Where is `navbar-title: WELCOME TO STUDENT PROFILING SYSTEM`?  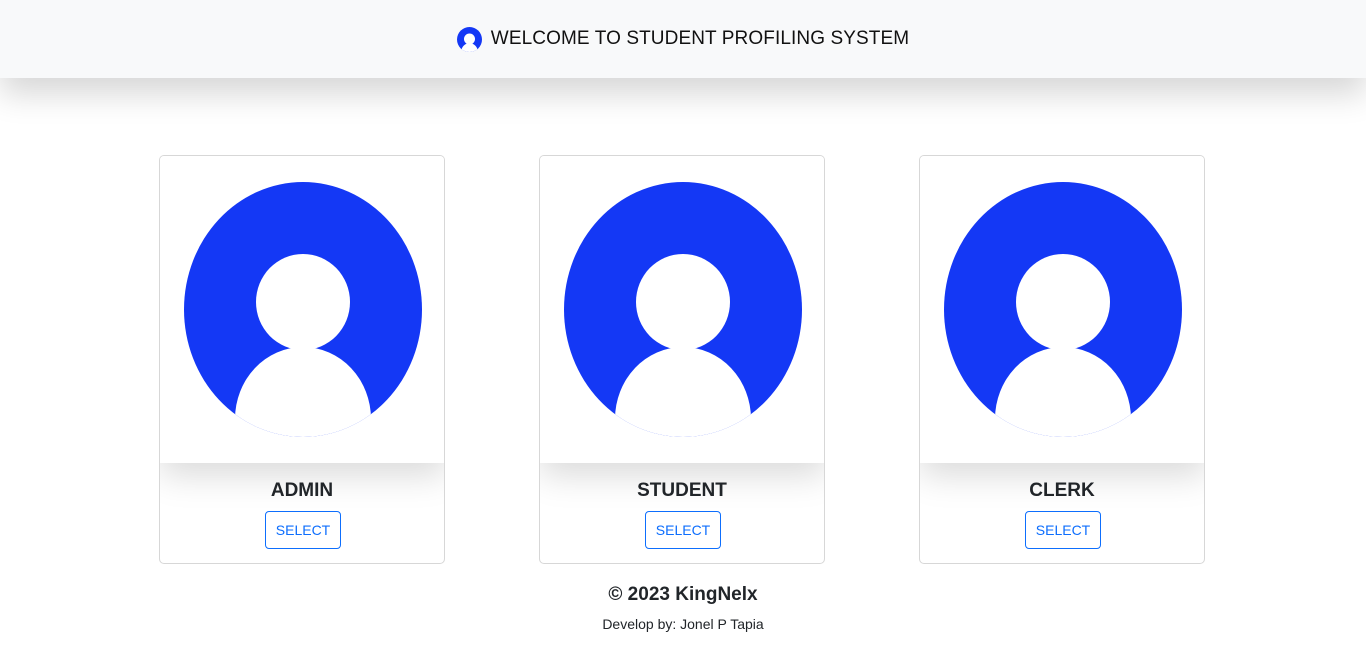
navbar-title: WELCOME TO STUDENT PROFILING SYSTEM is located at coordinates (700, 38).